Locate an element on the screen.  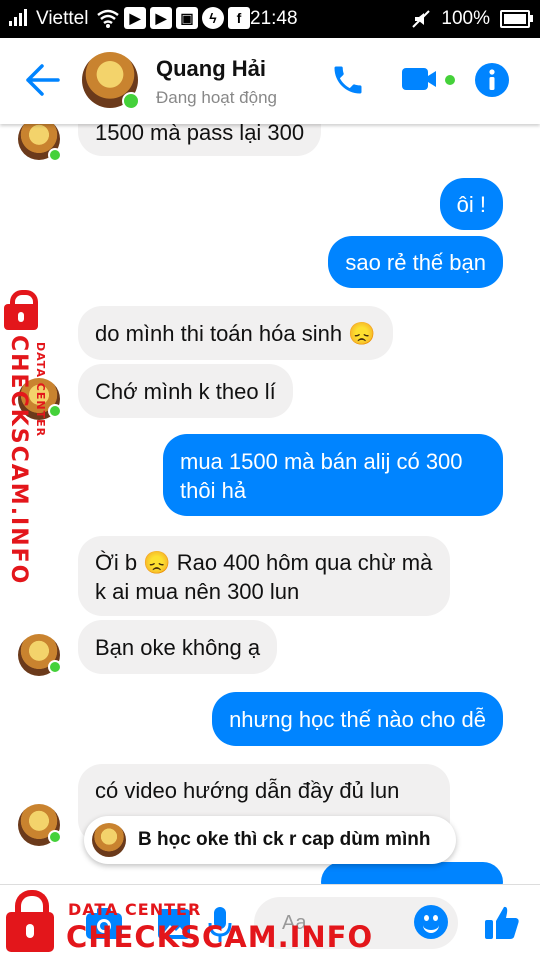
clock: 21:48 is located at coordinates (274, 18).